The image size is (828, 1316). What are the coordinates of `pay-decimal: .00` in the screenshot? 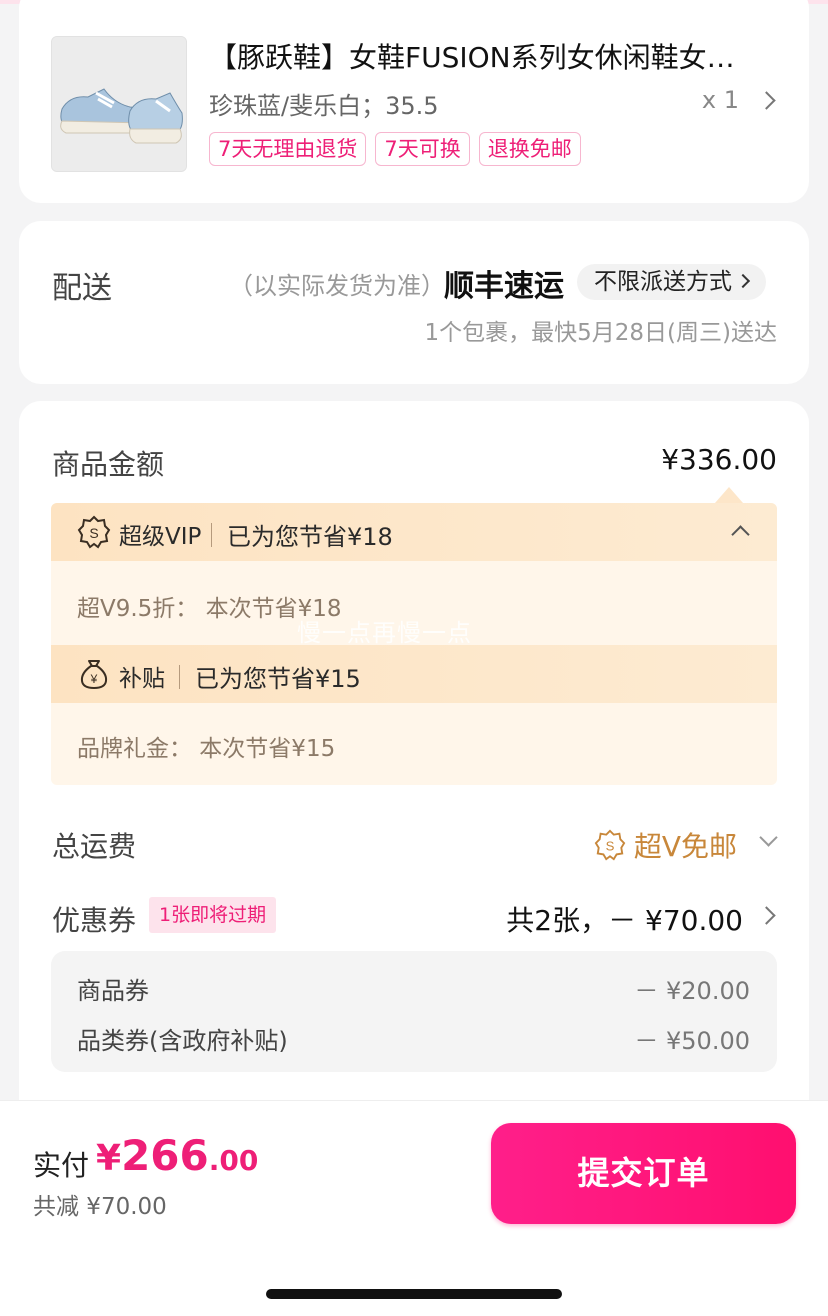 It's located at (233, 1160).